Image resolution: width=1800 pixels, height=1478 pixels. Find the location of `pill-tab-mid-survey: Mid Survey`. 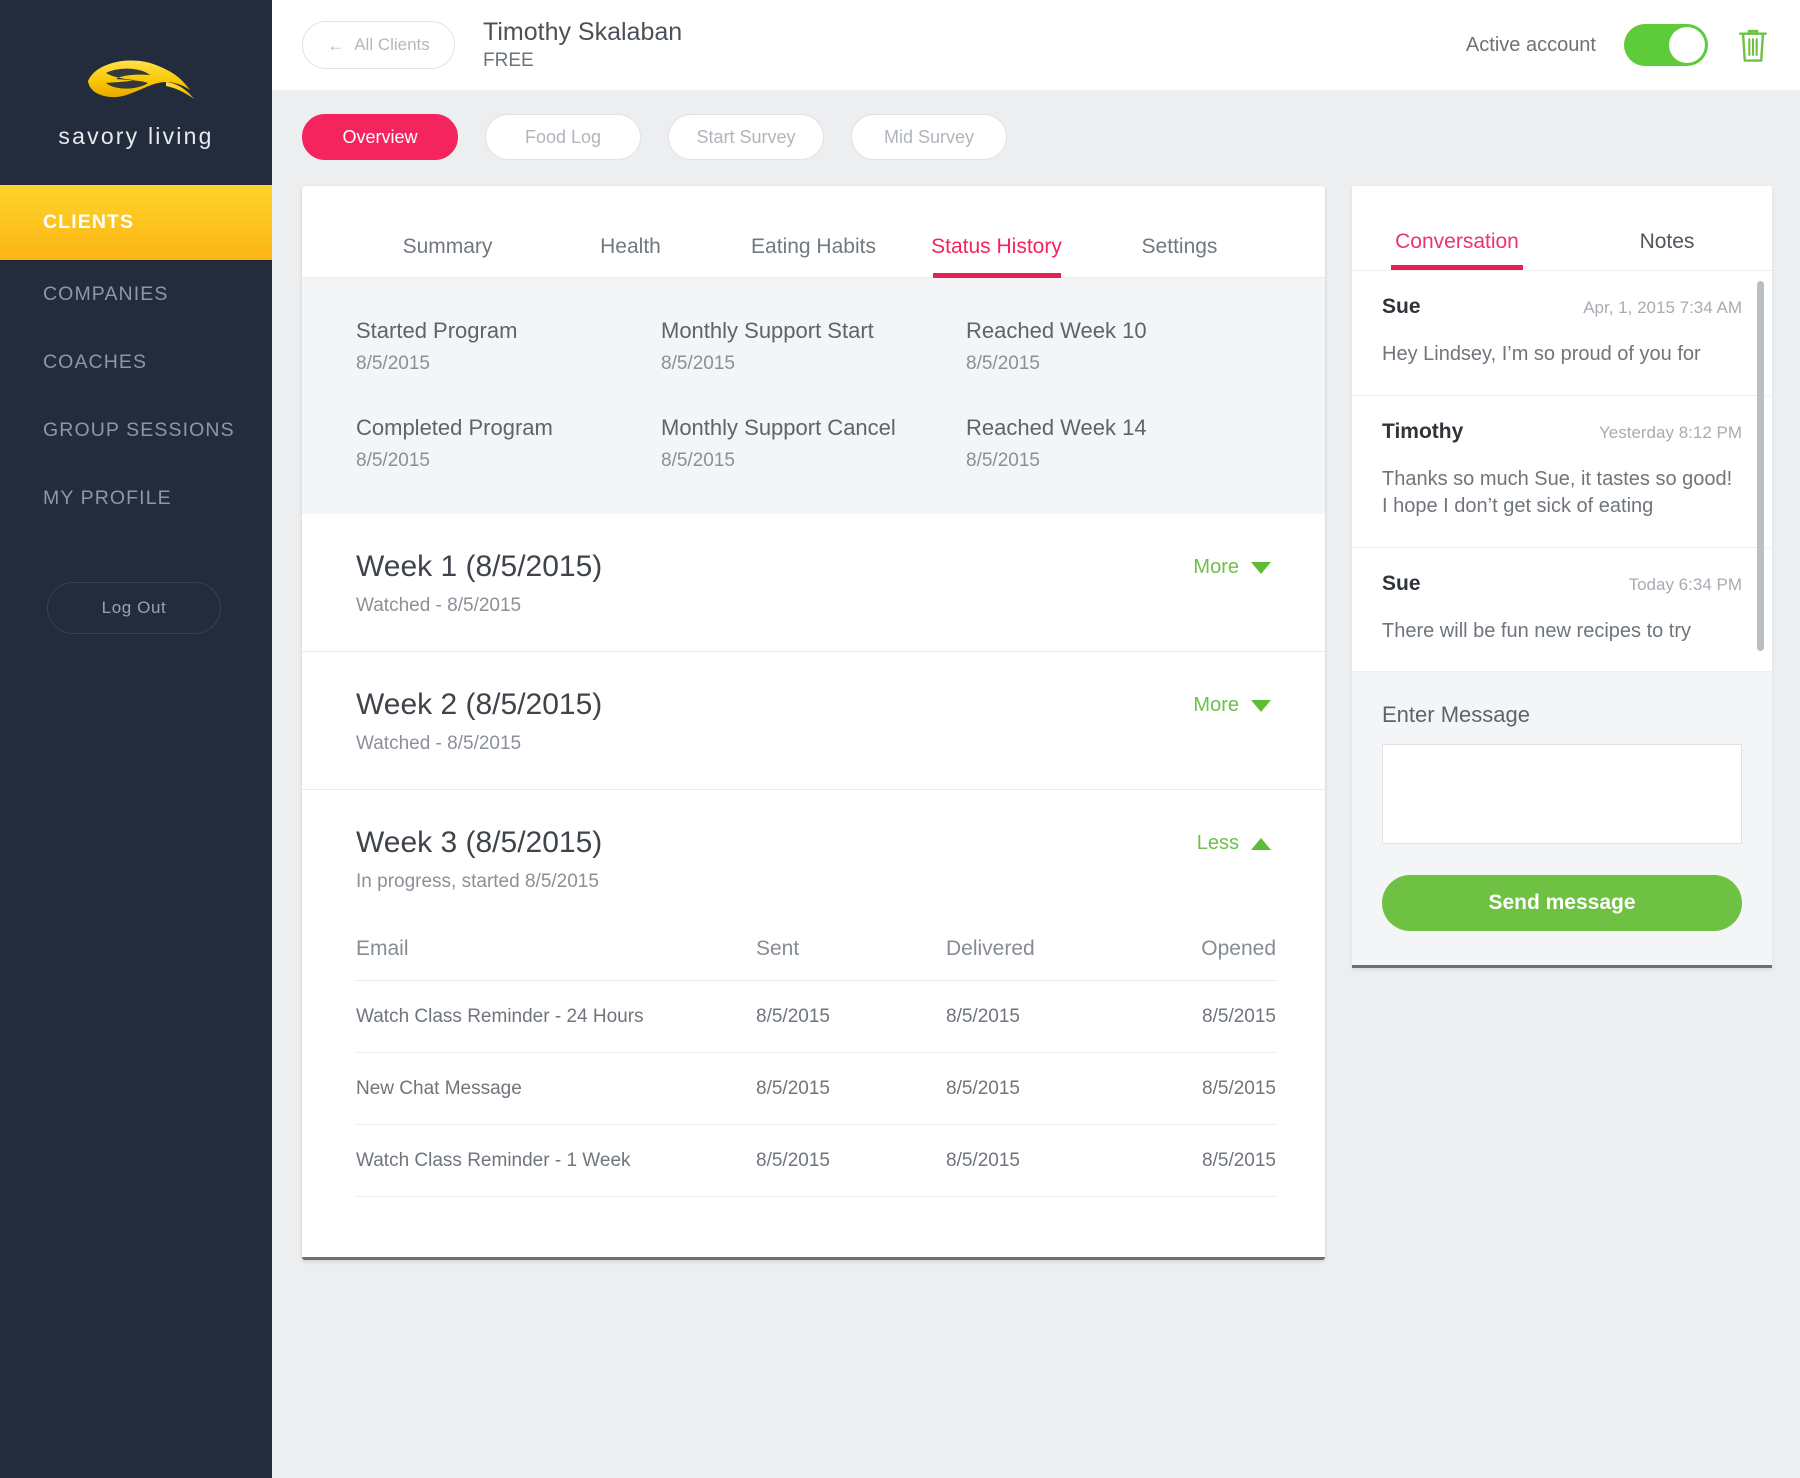

pill-tab-mid-survey: Mid Survey is located at coordinates (929, 137).